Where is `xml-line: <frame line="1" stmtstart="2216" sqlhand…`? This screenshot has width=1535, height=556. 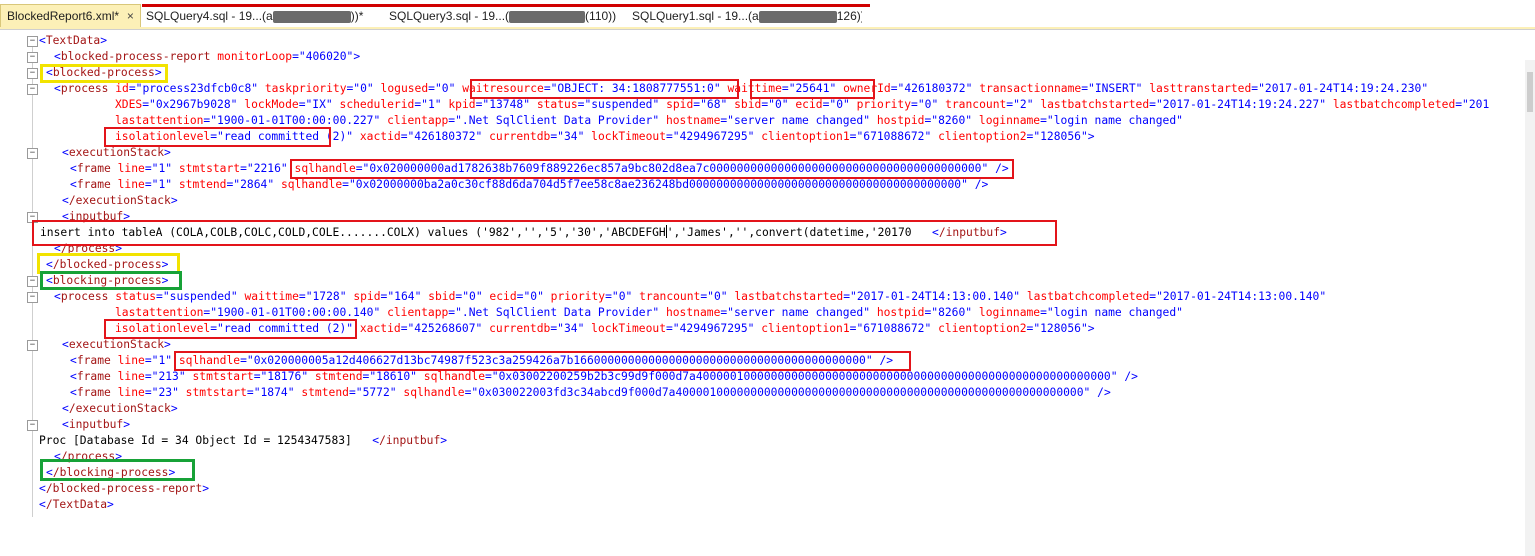
xml-line: <frame line="1" stmtstart="2216" sqlhand… is located at coordinates (539, 168).